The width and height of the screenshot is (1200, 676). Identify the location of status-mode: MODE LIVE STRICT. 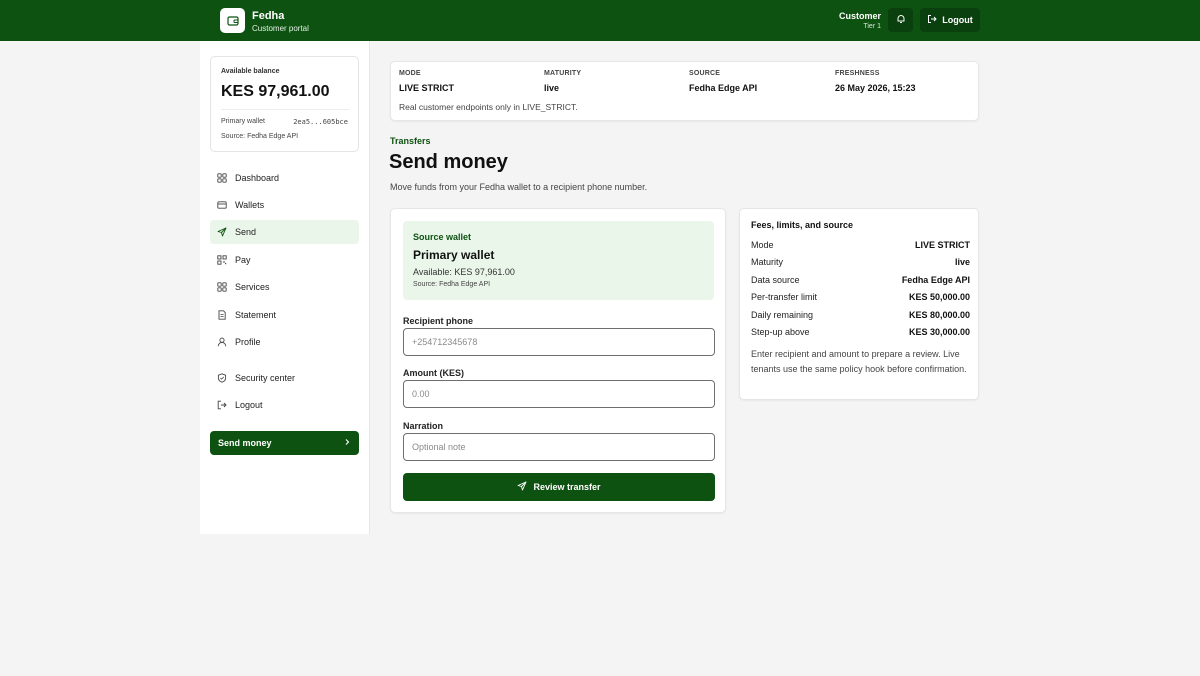
(426, 81).